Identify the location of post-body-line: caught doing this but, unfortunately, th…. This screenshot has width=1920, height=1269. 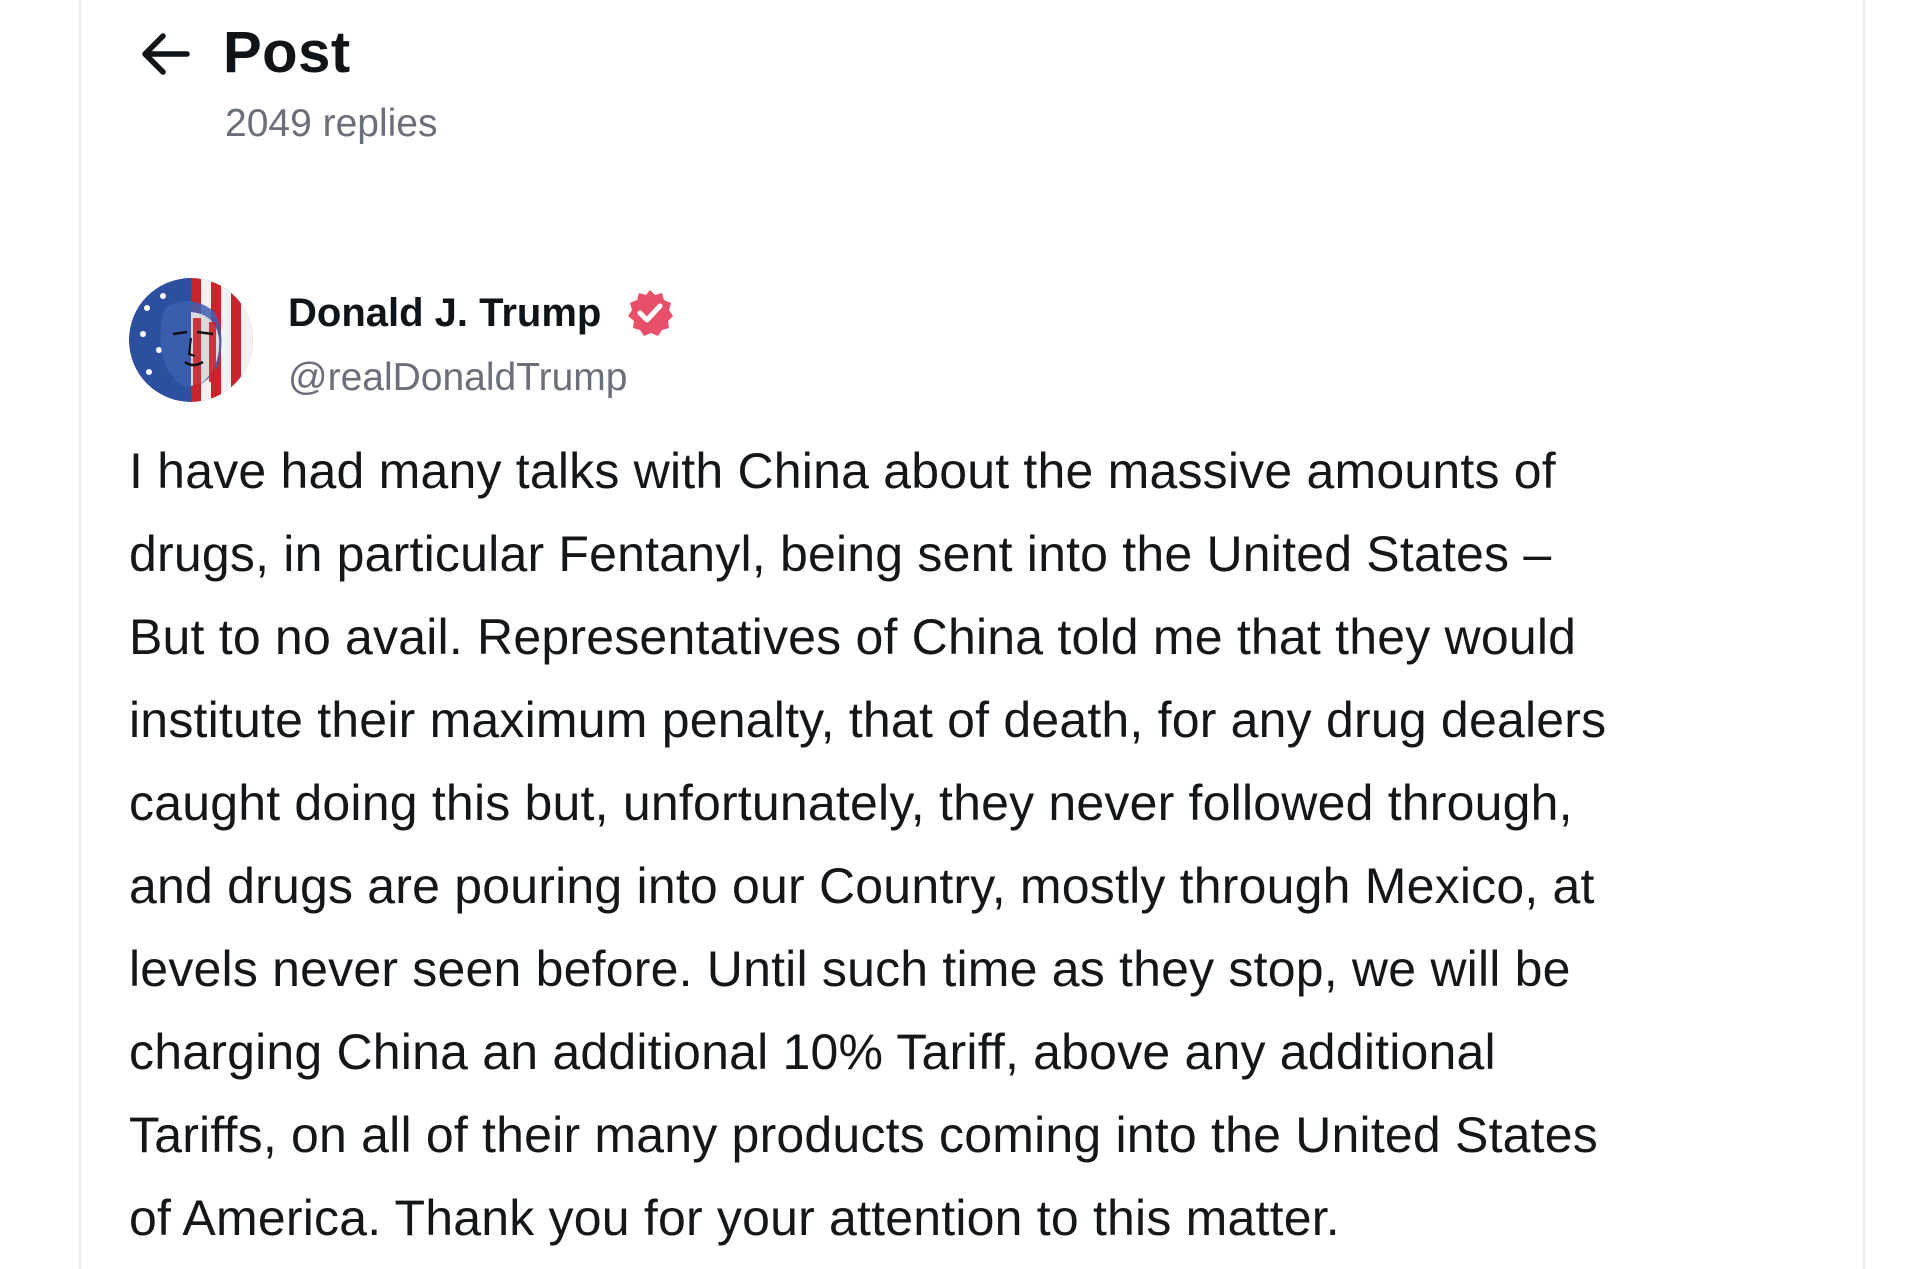
(851, 803).